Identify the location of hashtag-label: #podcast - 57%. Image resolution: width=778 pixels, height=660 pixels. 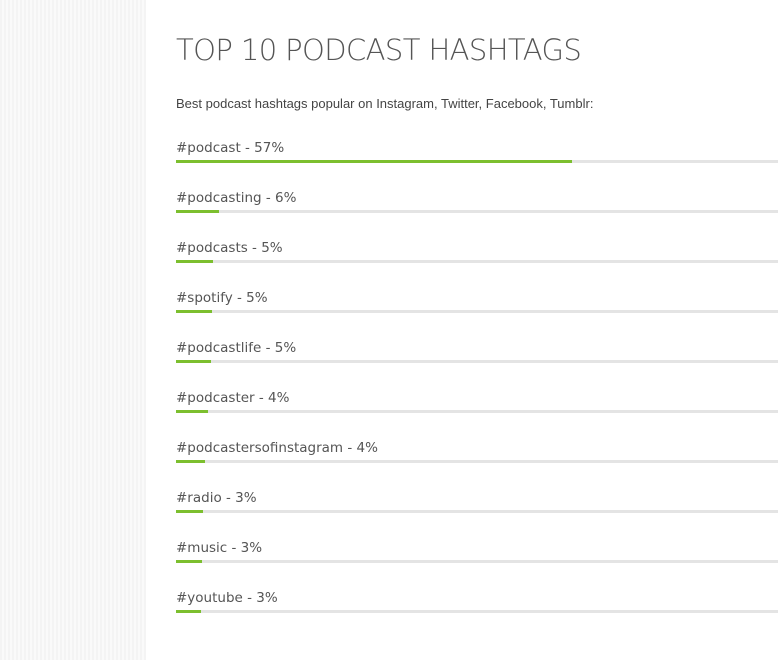
(230, 148).